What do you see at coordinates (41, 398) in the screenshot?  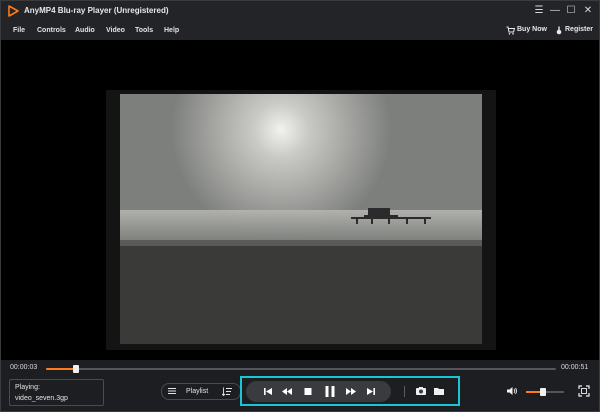 I see `file-name: video_seven.3gp` at bounding box center [41, 398].